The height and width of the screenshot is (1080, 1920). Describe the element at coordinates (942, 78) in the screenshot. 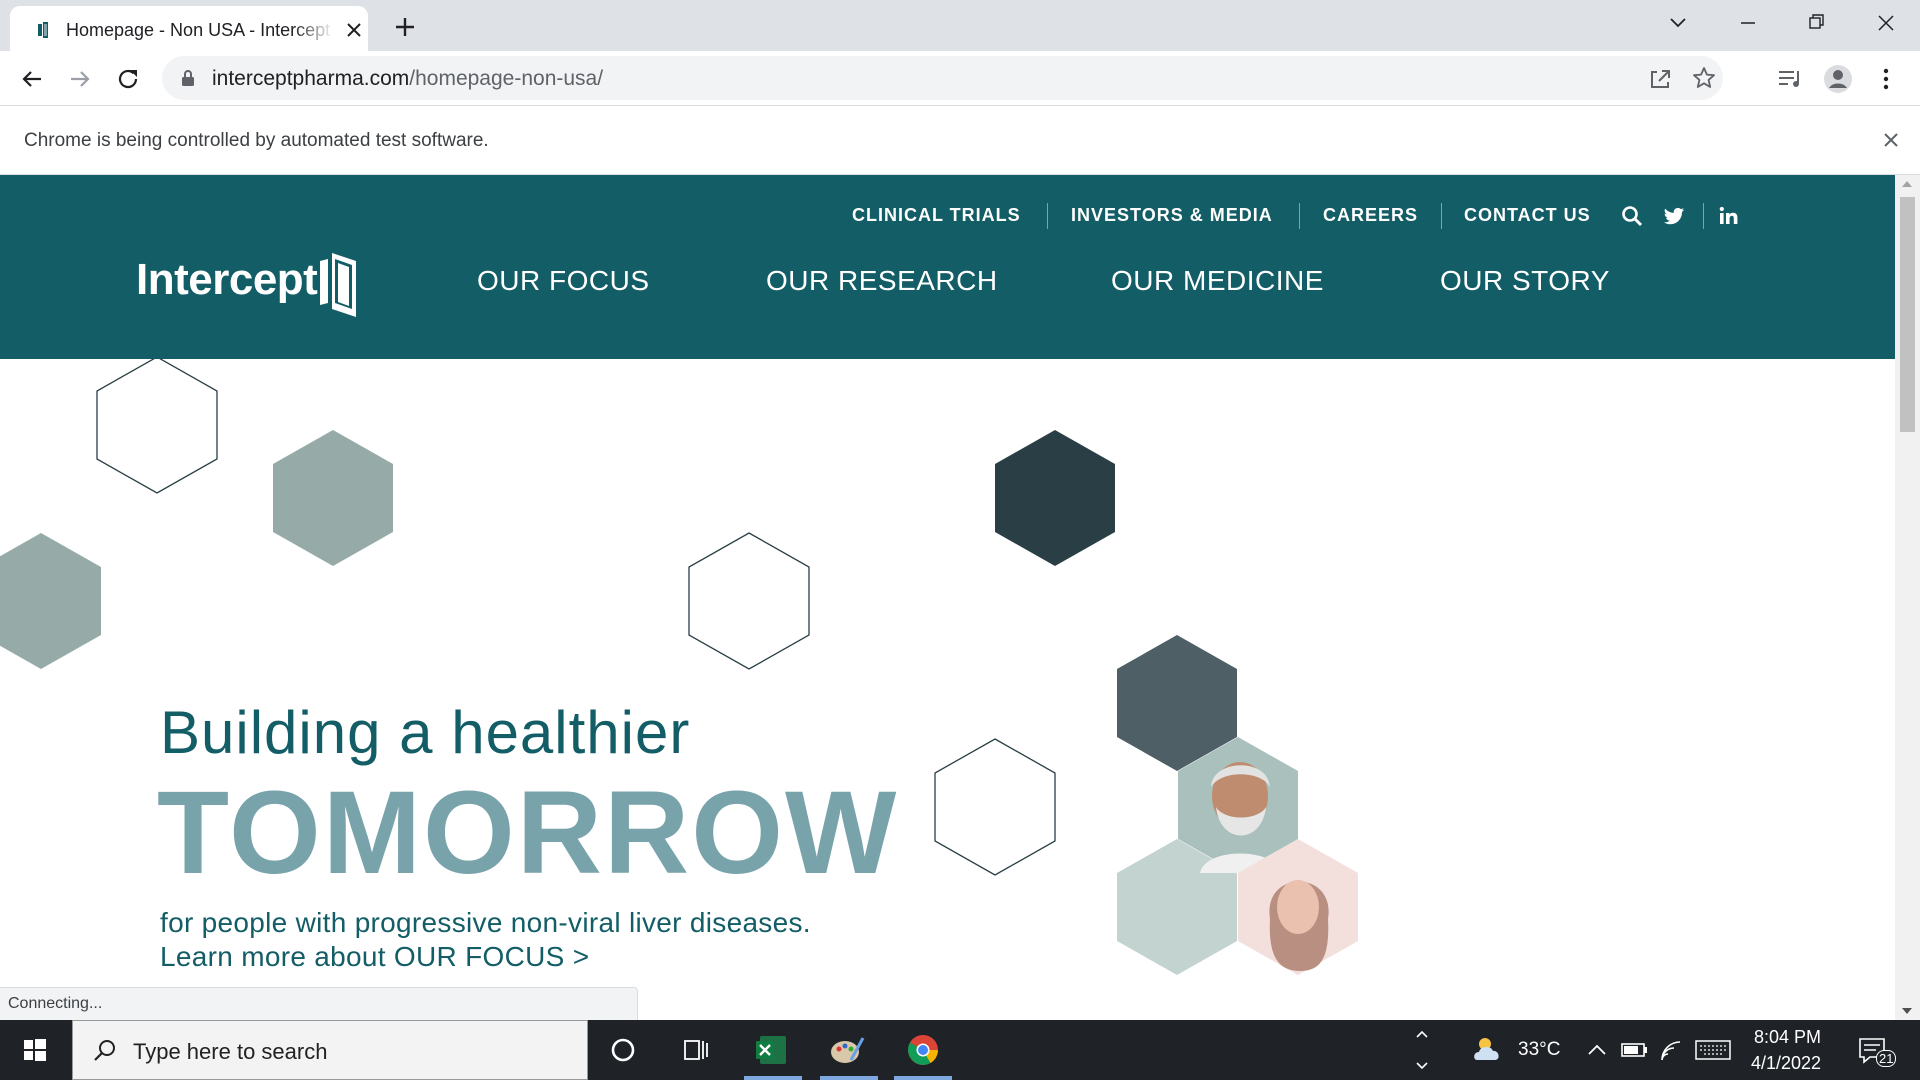

I see `address-bar: interceptpharma.com/homepage-non-usa/` at that location.